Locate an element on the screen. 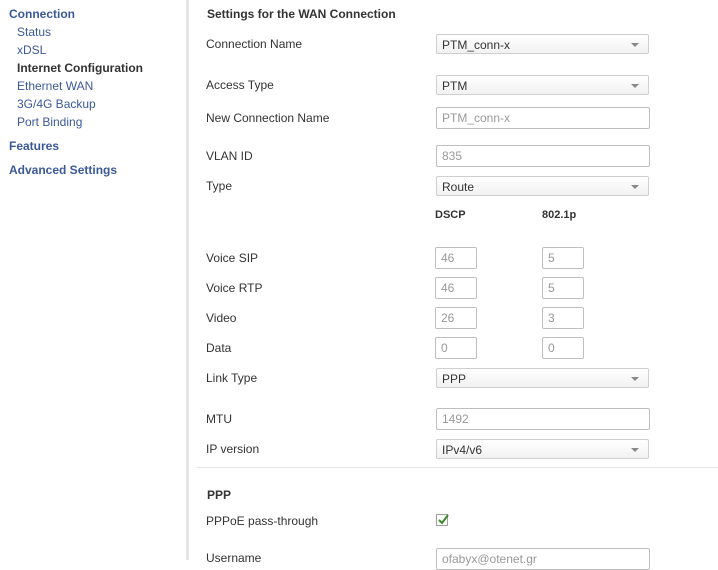  checkmark-icon is located at coordinates (443, 519).